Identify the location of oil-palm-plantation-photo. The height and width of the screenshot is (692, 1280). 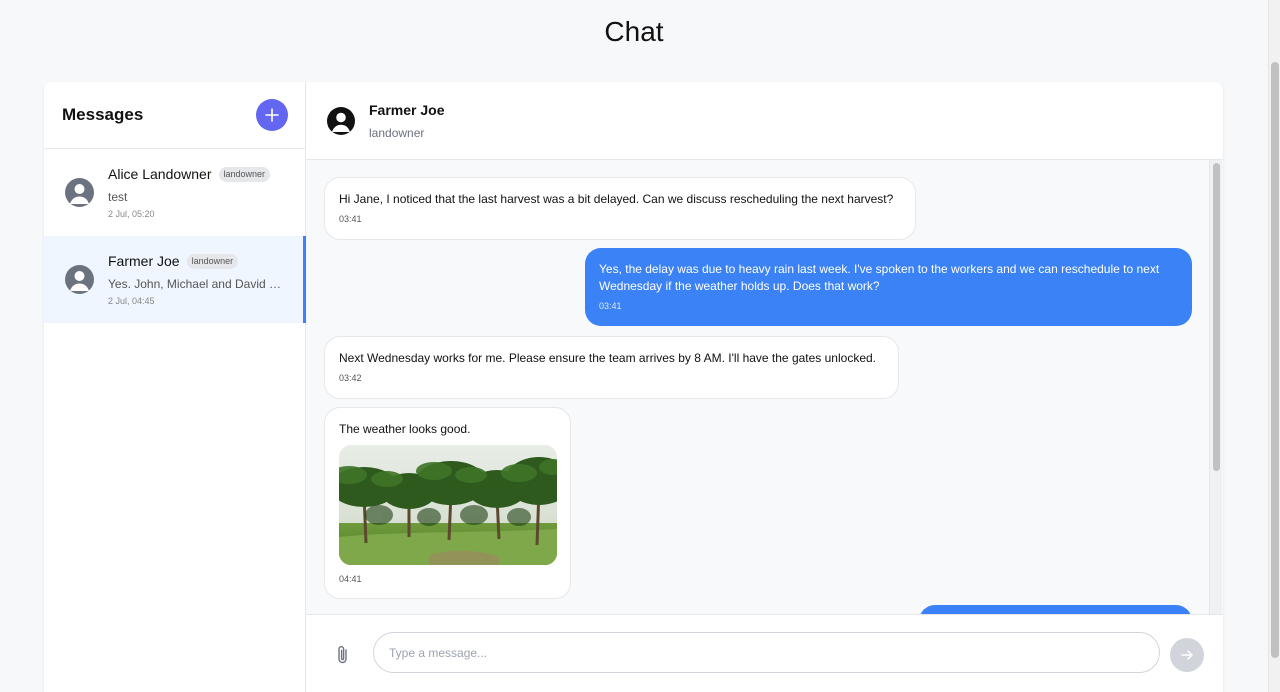
(448, 505).